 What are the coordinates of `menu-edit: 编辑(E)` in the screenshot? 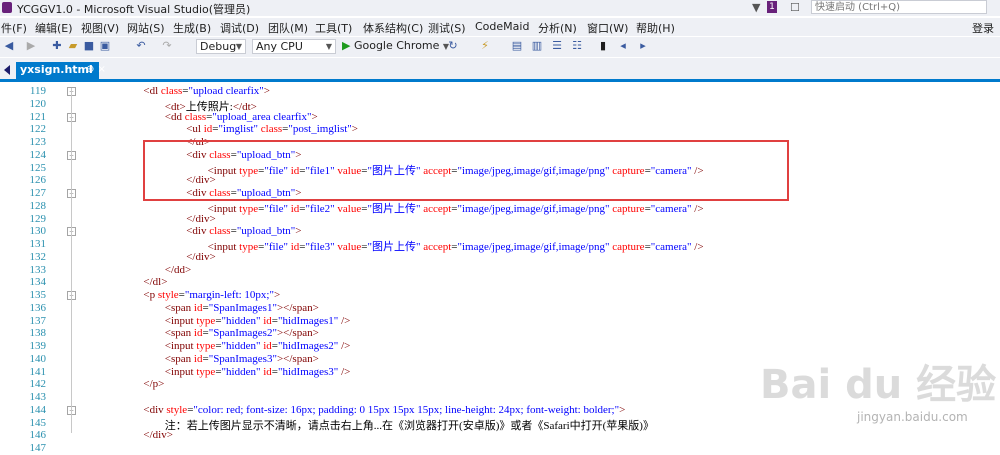 It's located at (54, 28).